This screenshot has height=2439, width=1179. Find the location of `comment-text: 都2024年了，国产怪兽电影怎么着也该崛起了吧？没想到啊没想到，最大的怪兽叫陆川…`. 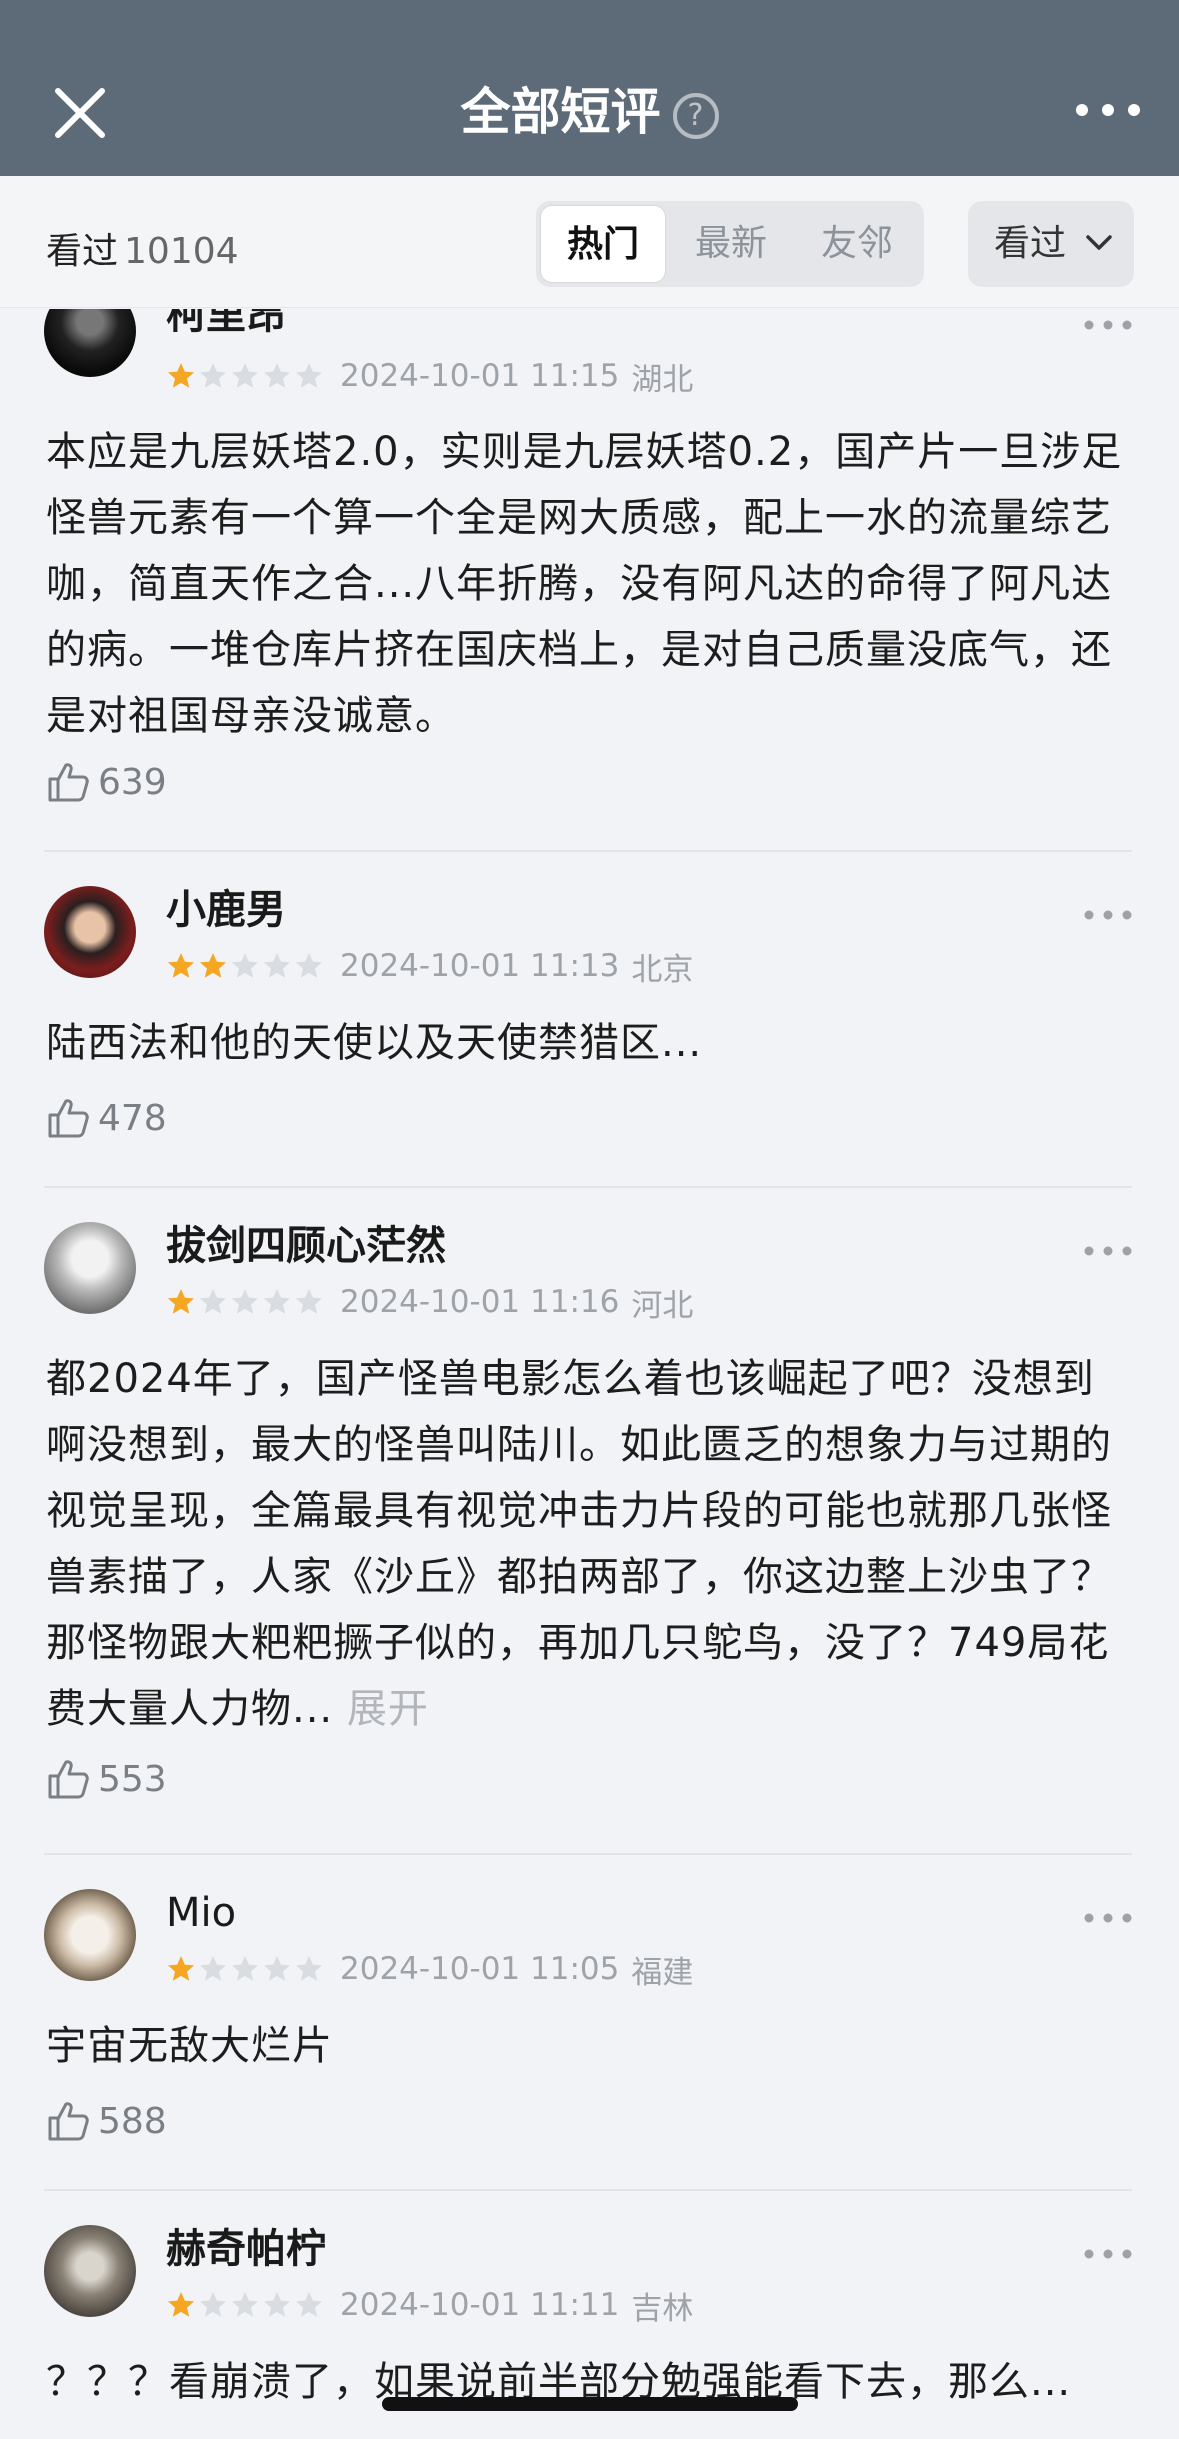

comment-text: 都2024年了，国产怪兽电影怎么着也该崛起了吧？没想到啊没想到，最大的怪兽叫陆川… is located at coordinates (589, 1544).